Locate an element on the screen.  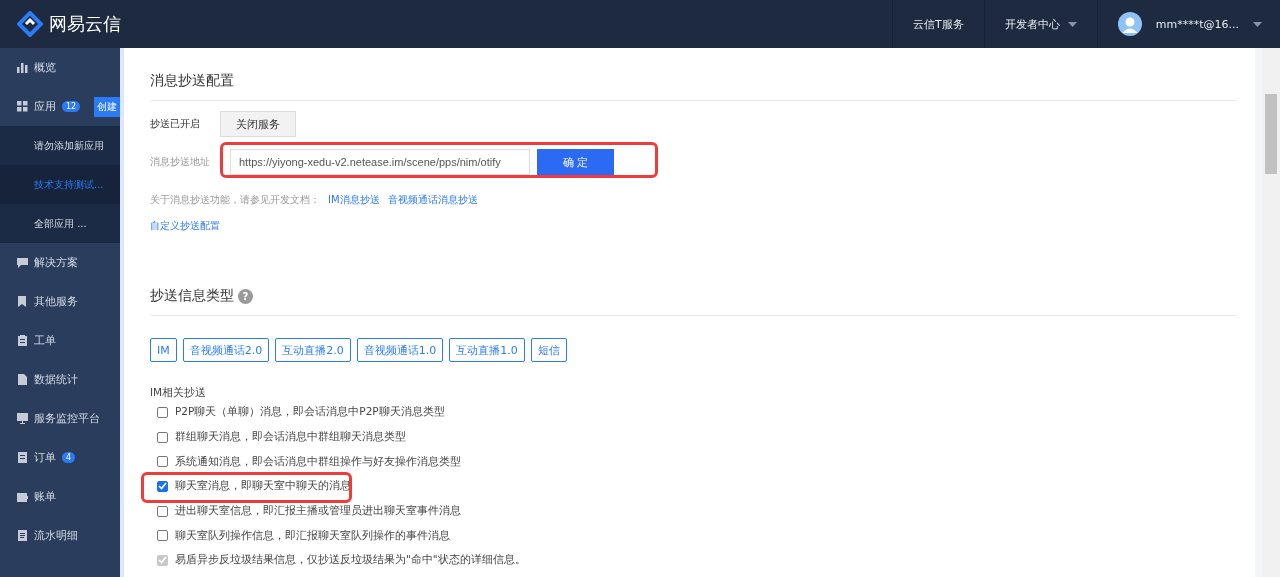
section-title: 消息抄送配置 is located at coordinates (693, 84).